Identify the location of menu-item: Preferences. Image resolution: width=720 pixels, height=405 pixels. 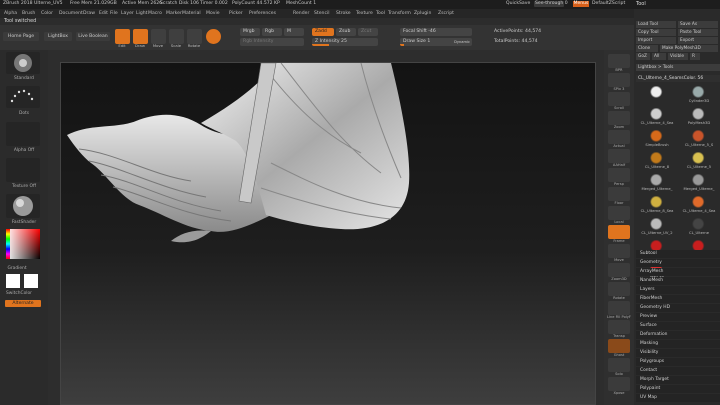
(262, 13).